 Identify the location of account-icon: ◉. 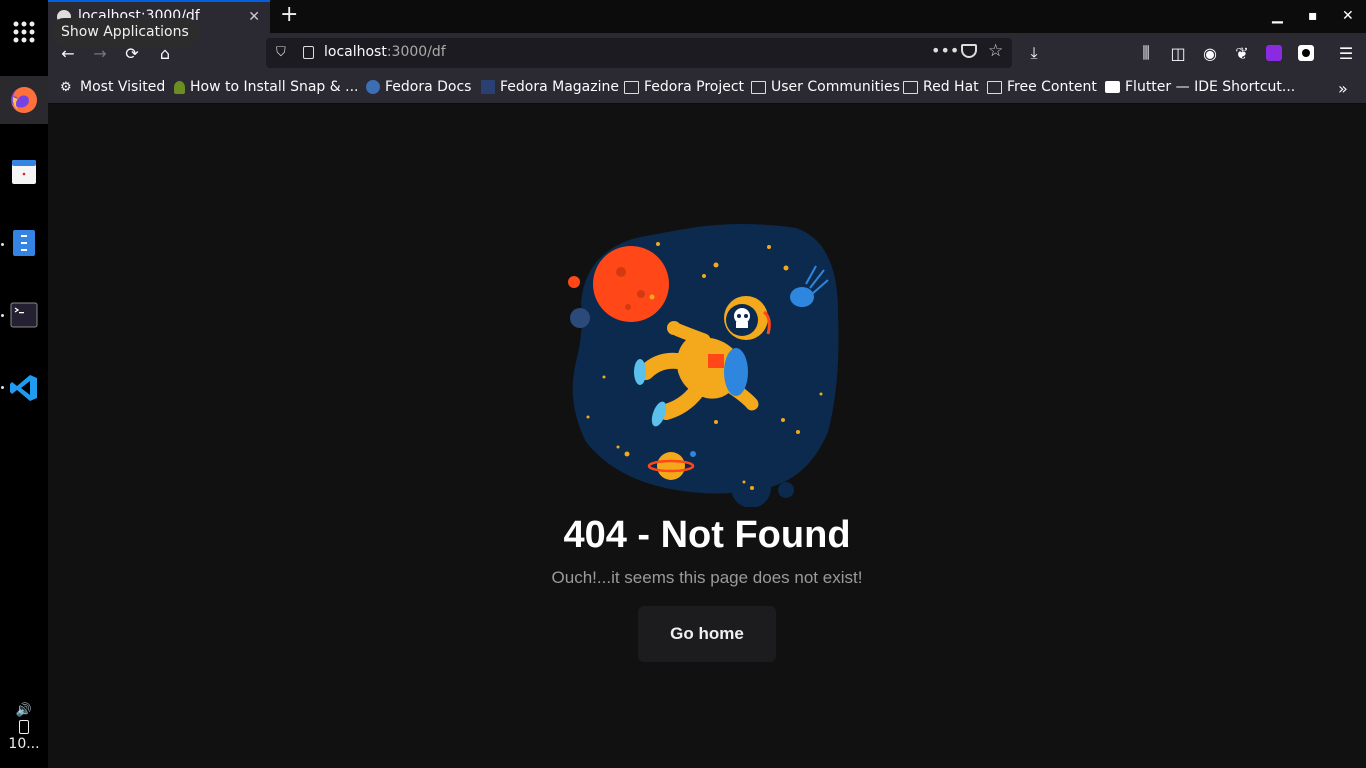
(1210, 53).